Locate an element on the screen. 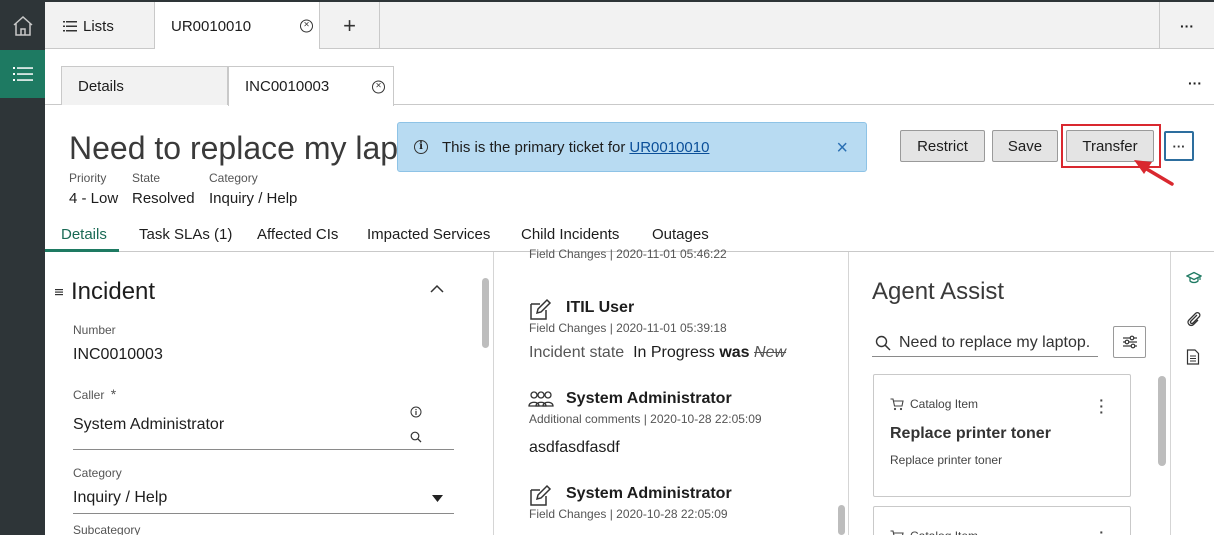 The height and width of the screenshot is (535, 1214). tab-ur0010010: UR0010010 × is located at coordinates (237, 26).